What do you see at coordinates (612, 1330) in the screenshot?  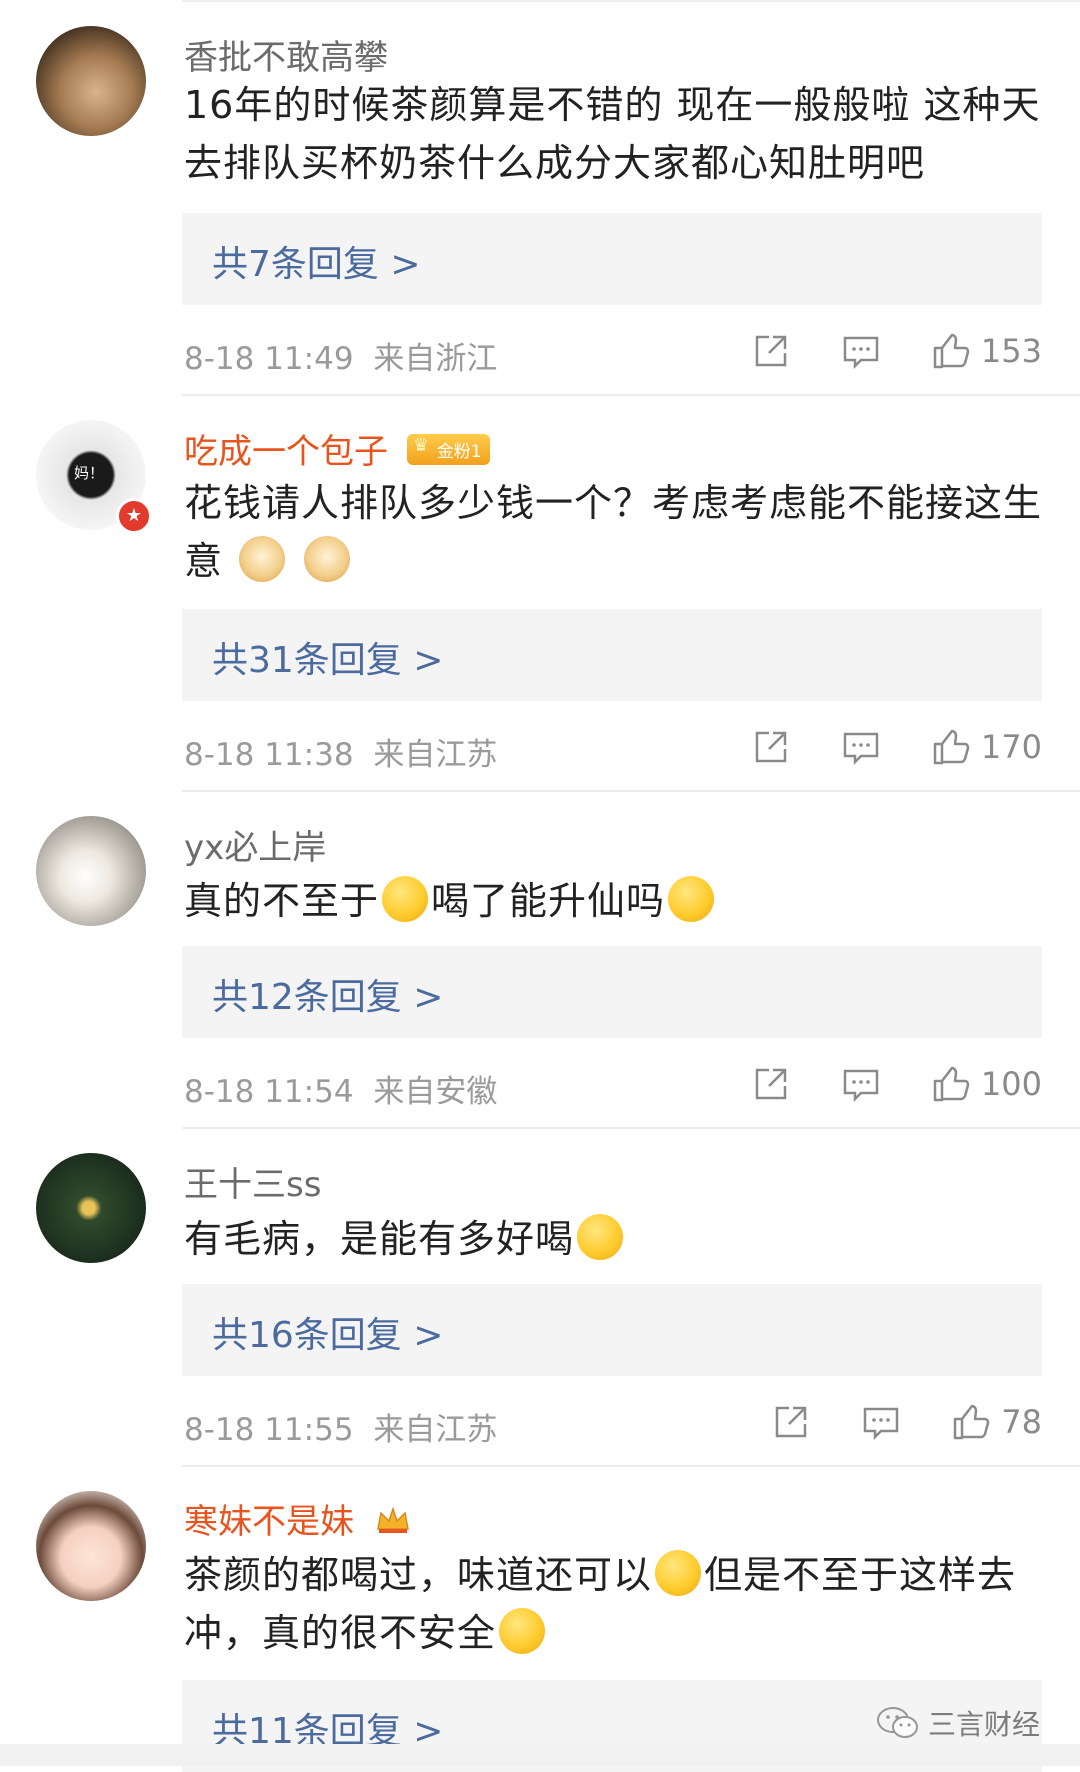 I see `replies-box: 共16条回复 >` at bounding box center [612, 1330].